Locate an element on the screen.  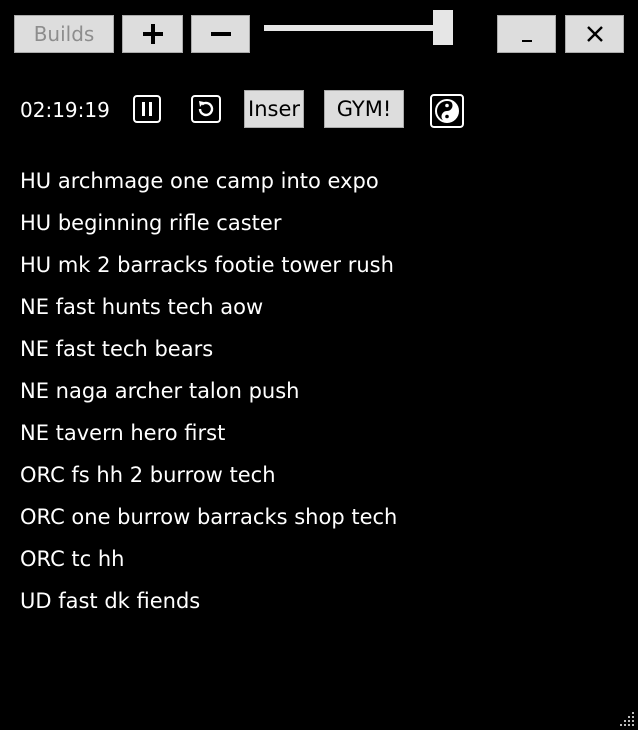
zoom-in-button is located at coordinates (152, 34).